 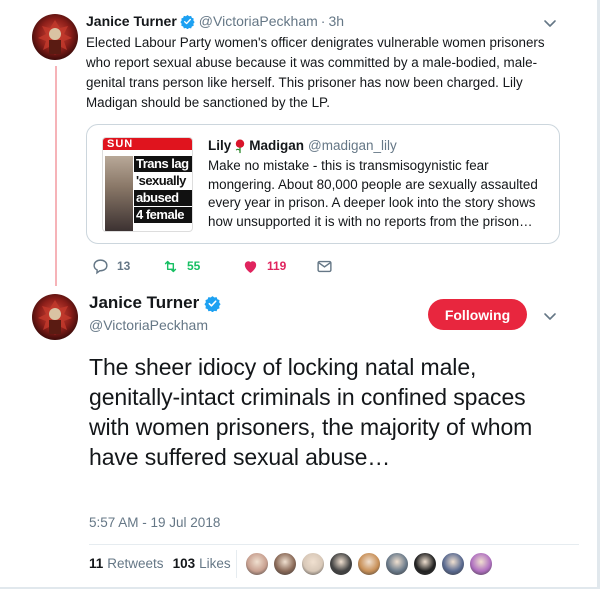 I want to click on newspaper-masthead: SUN, so click(x=147, y=144).